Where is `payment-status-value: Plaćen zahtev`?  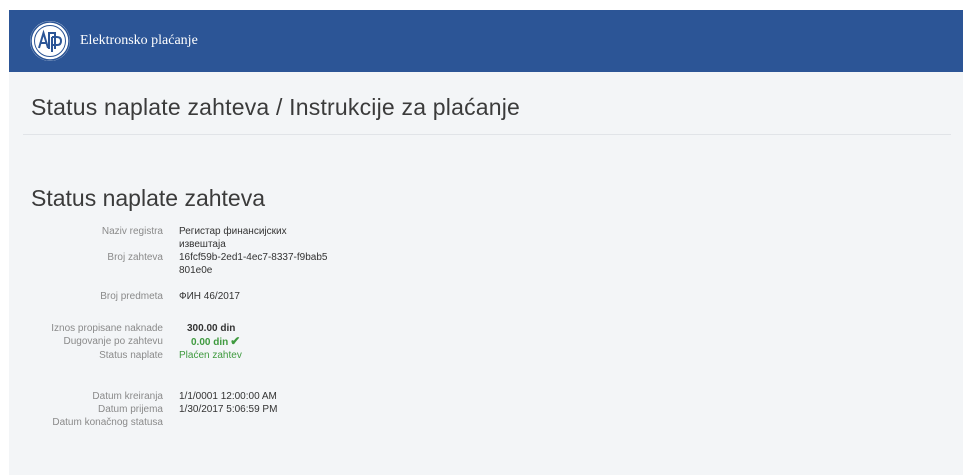 payment-status-value: Plaćen zahtev is located at coordinates (210, 355).